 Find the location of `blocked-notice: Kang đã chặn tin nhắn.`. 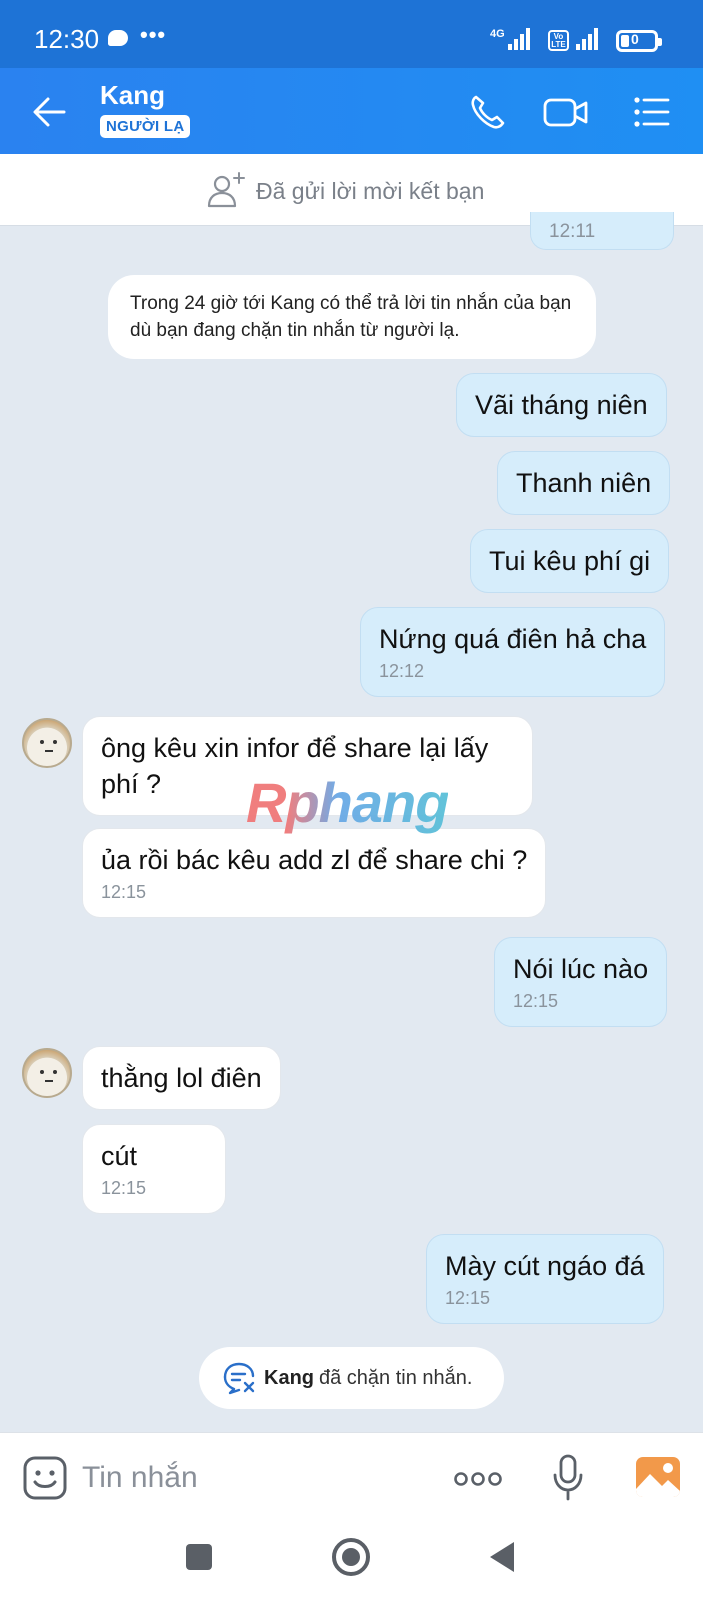

blocked-notice: Kang đã chặn tin nhắn. is located at coordinates (351, 1378).